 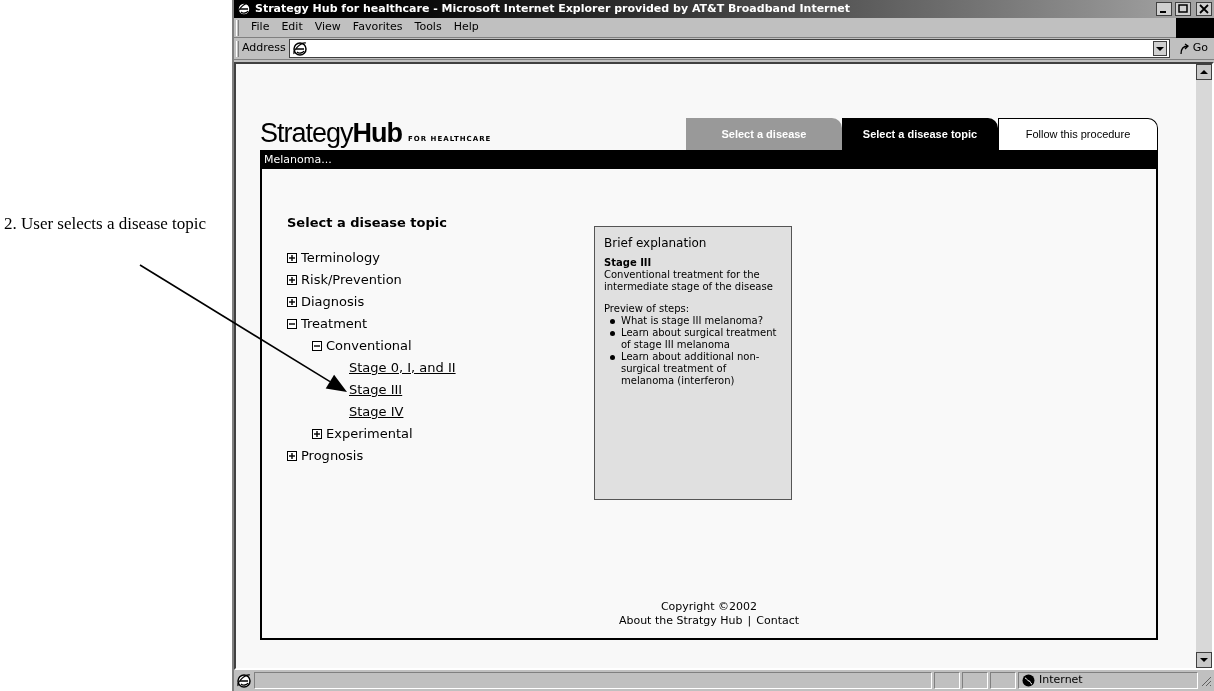 I want to click on menu-item: File, so click(x=260, y=27).